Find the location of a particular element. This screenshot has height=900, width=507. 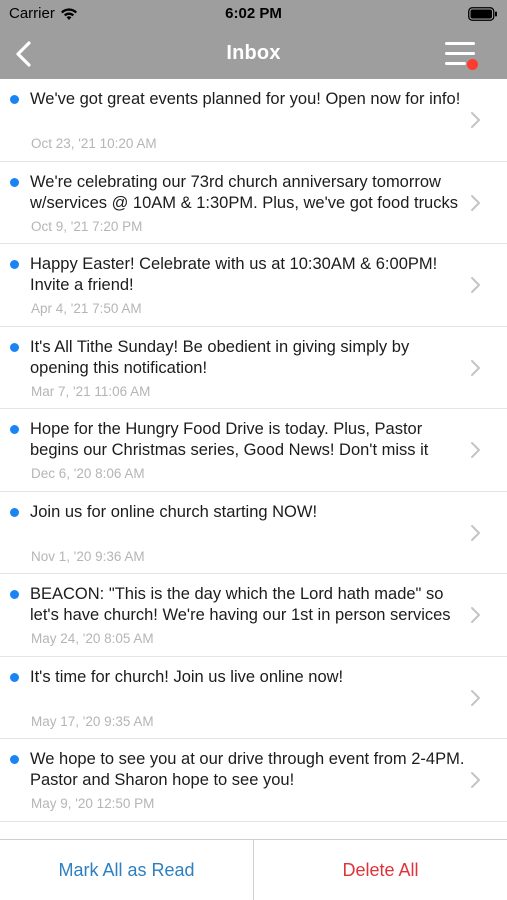

message-timestamp: Oct 23, '21 10:20 AM is located at coordinates (94, 143).